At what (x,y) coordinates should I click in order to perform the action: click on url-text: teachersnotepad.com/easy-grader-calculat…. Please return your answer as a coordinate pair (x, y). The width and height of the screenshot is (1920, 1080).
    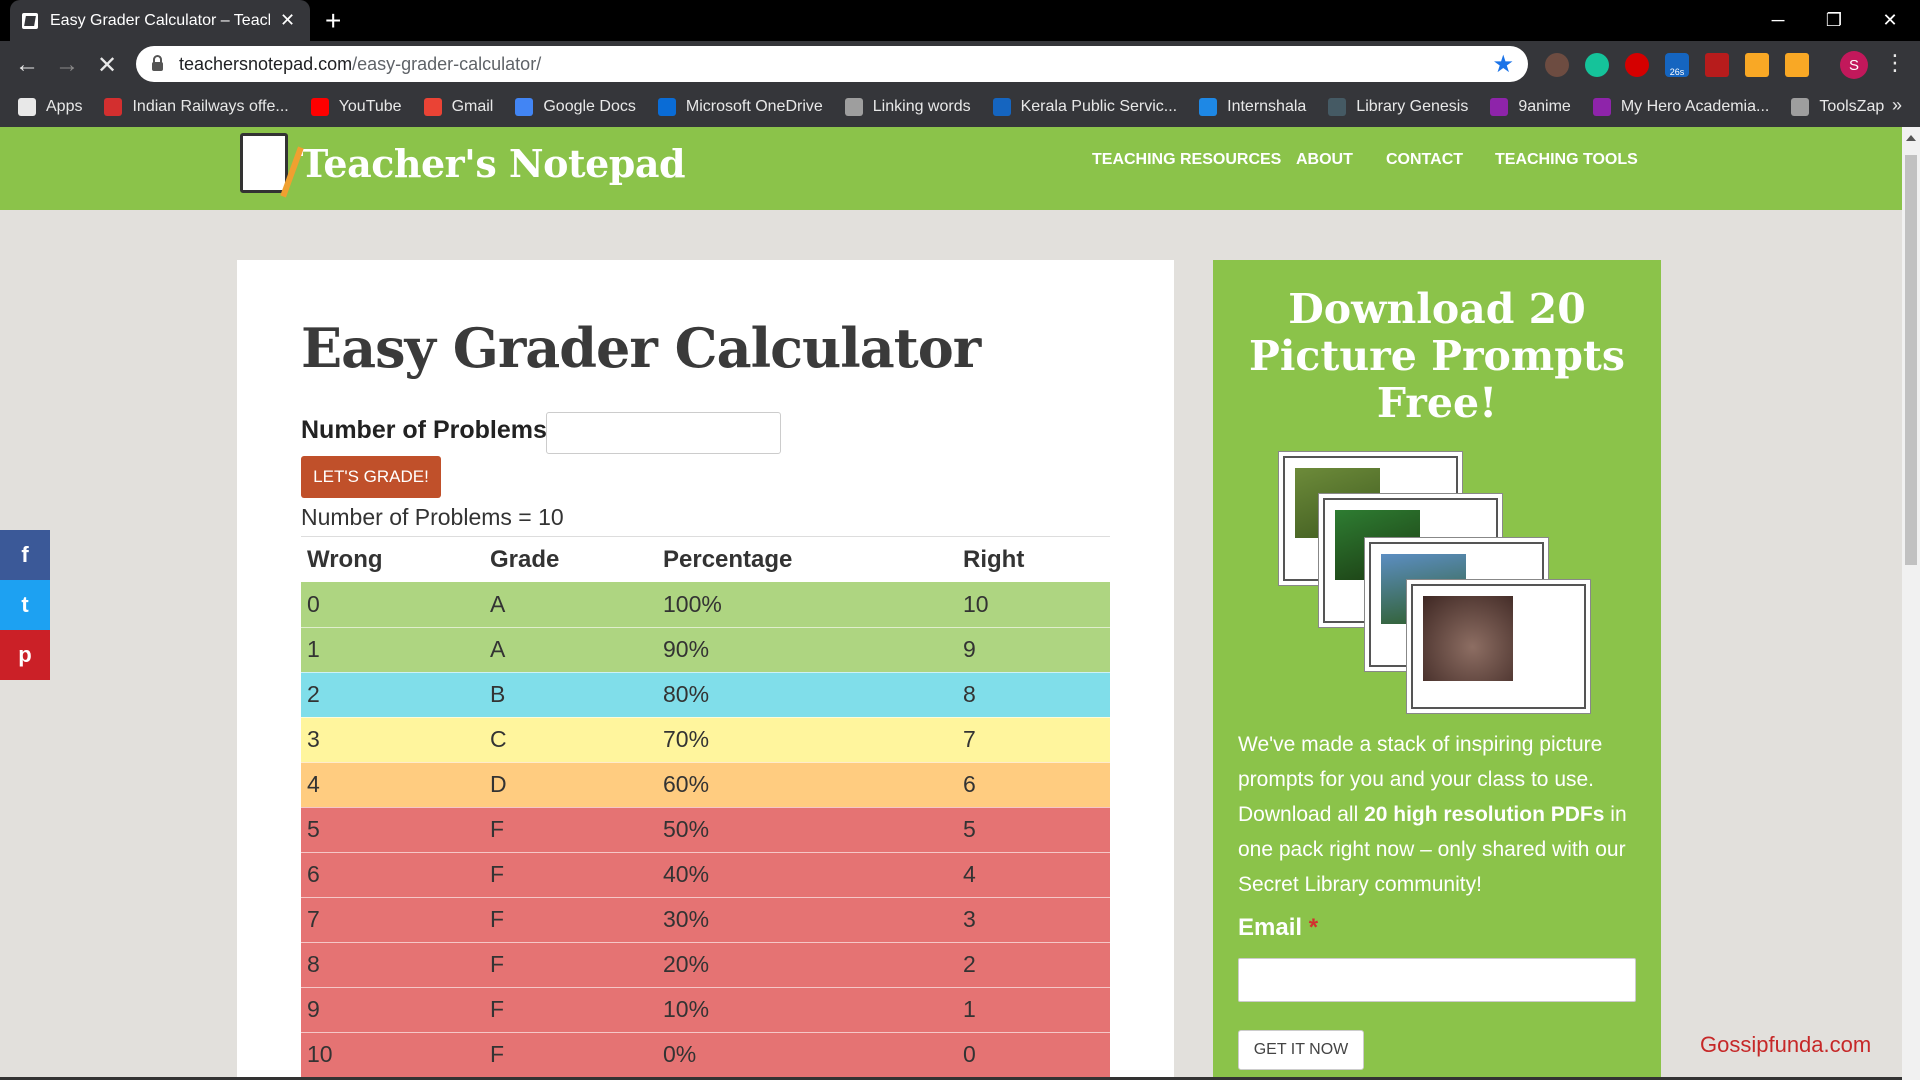
    Looking at the image, I should click on (360, 63).